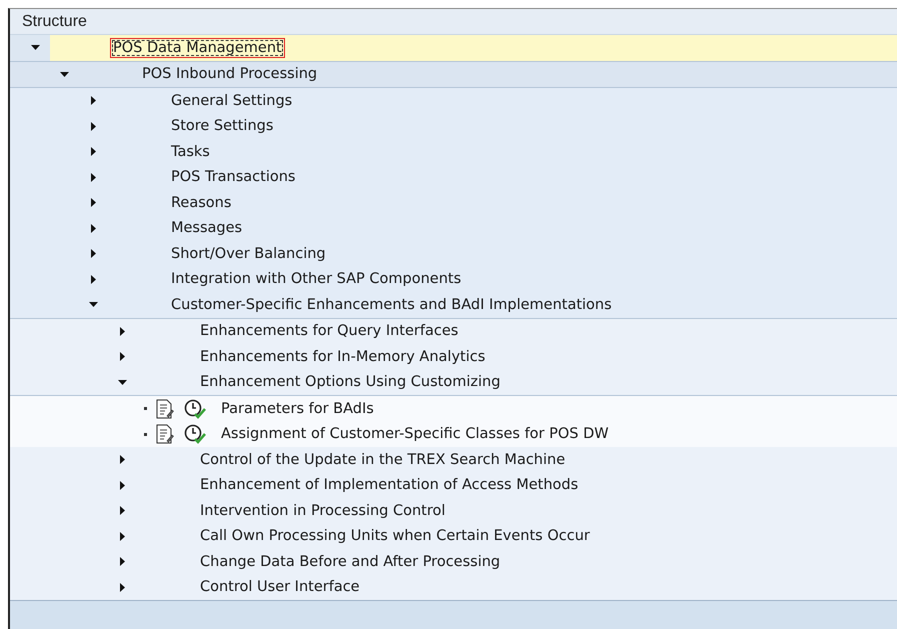 Image resolution: width=897 pixels, height=629 pixels. What do you see at coordinates (207, 228) in the screenshot?
I see `tree-item: Messages` at bounding box center [207, 228].